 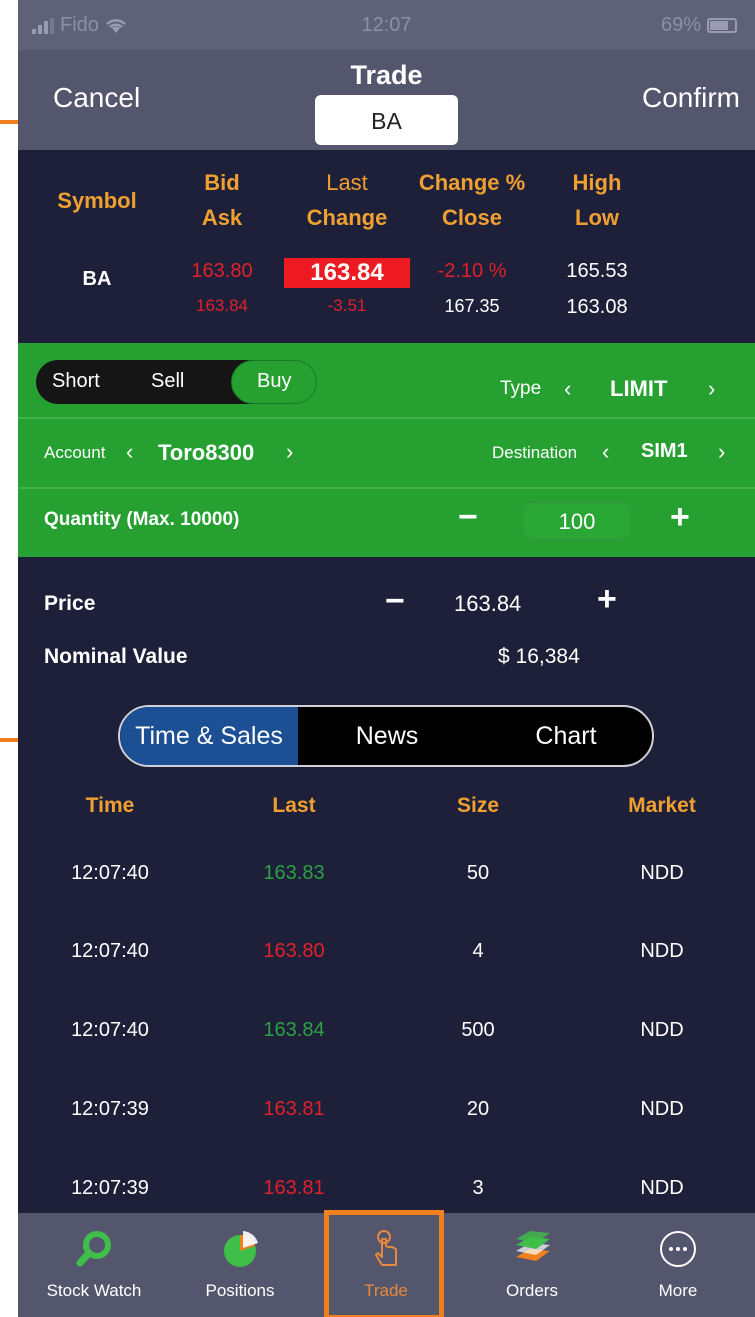 What do you see at coordinates (294, 1030) in the screenshot?
I see `ts-last: 163.84` at bounding box center [294, 1030].